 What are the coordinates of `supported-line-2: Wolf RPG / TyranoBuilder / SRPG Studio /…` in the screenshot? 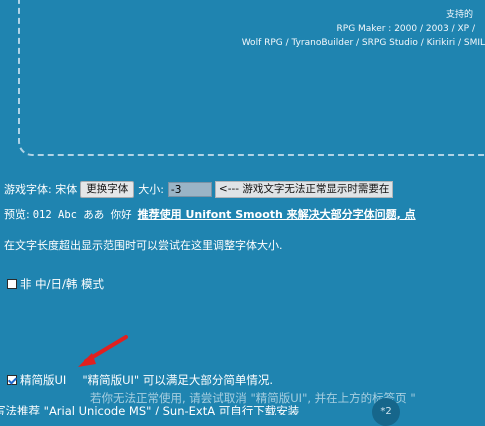 It's located at (363, 43).